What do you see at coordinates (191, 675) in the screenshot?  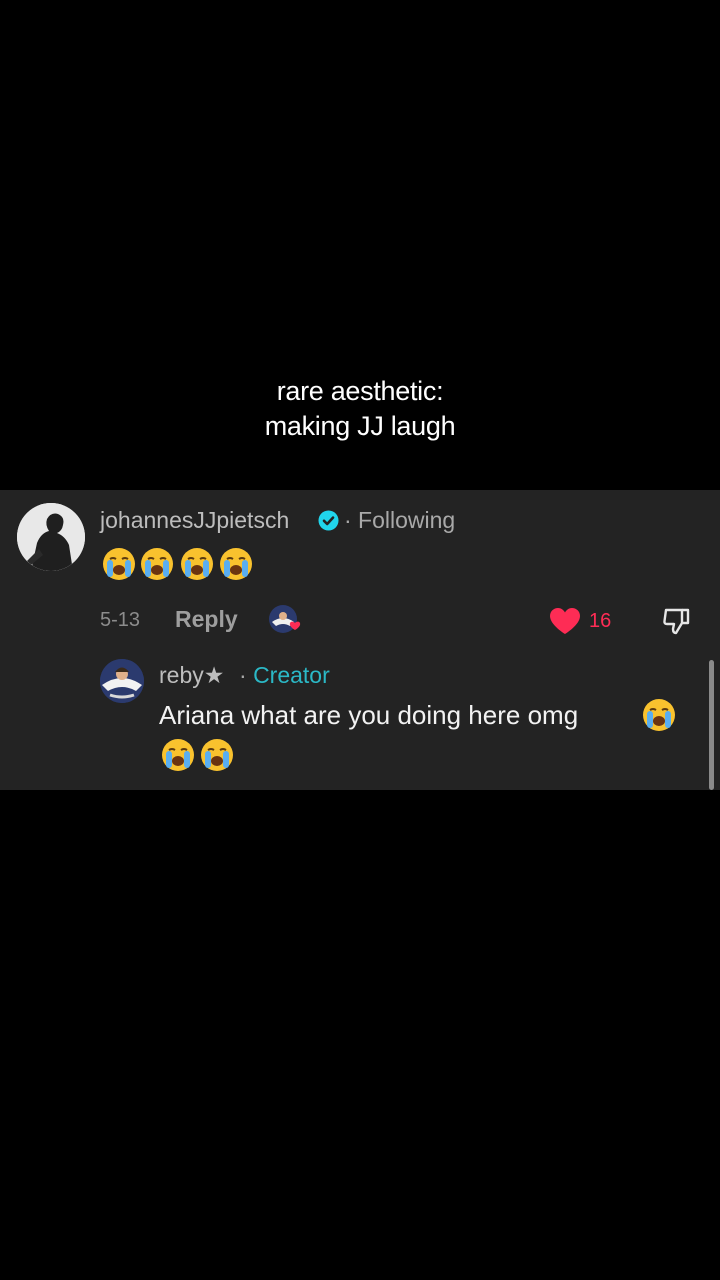 I see `reply-username: reby★` at bounding box center [191, 675].